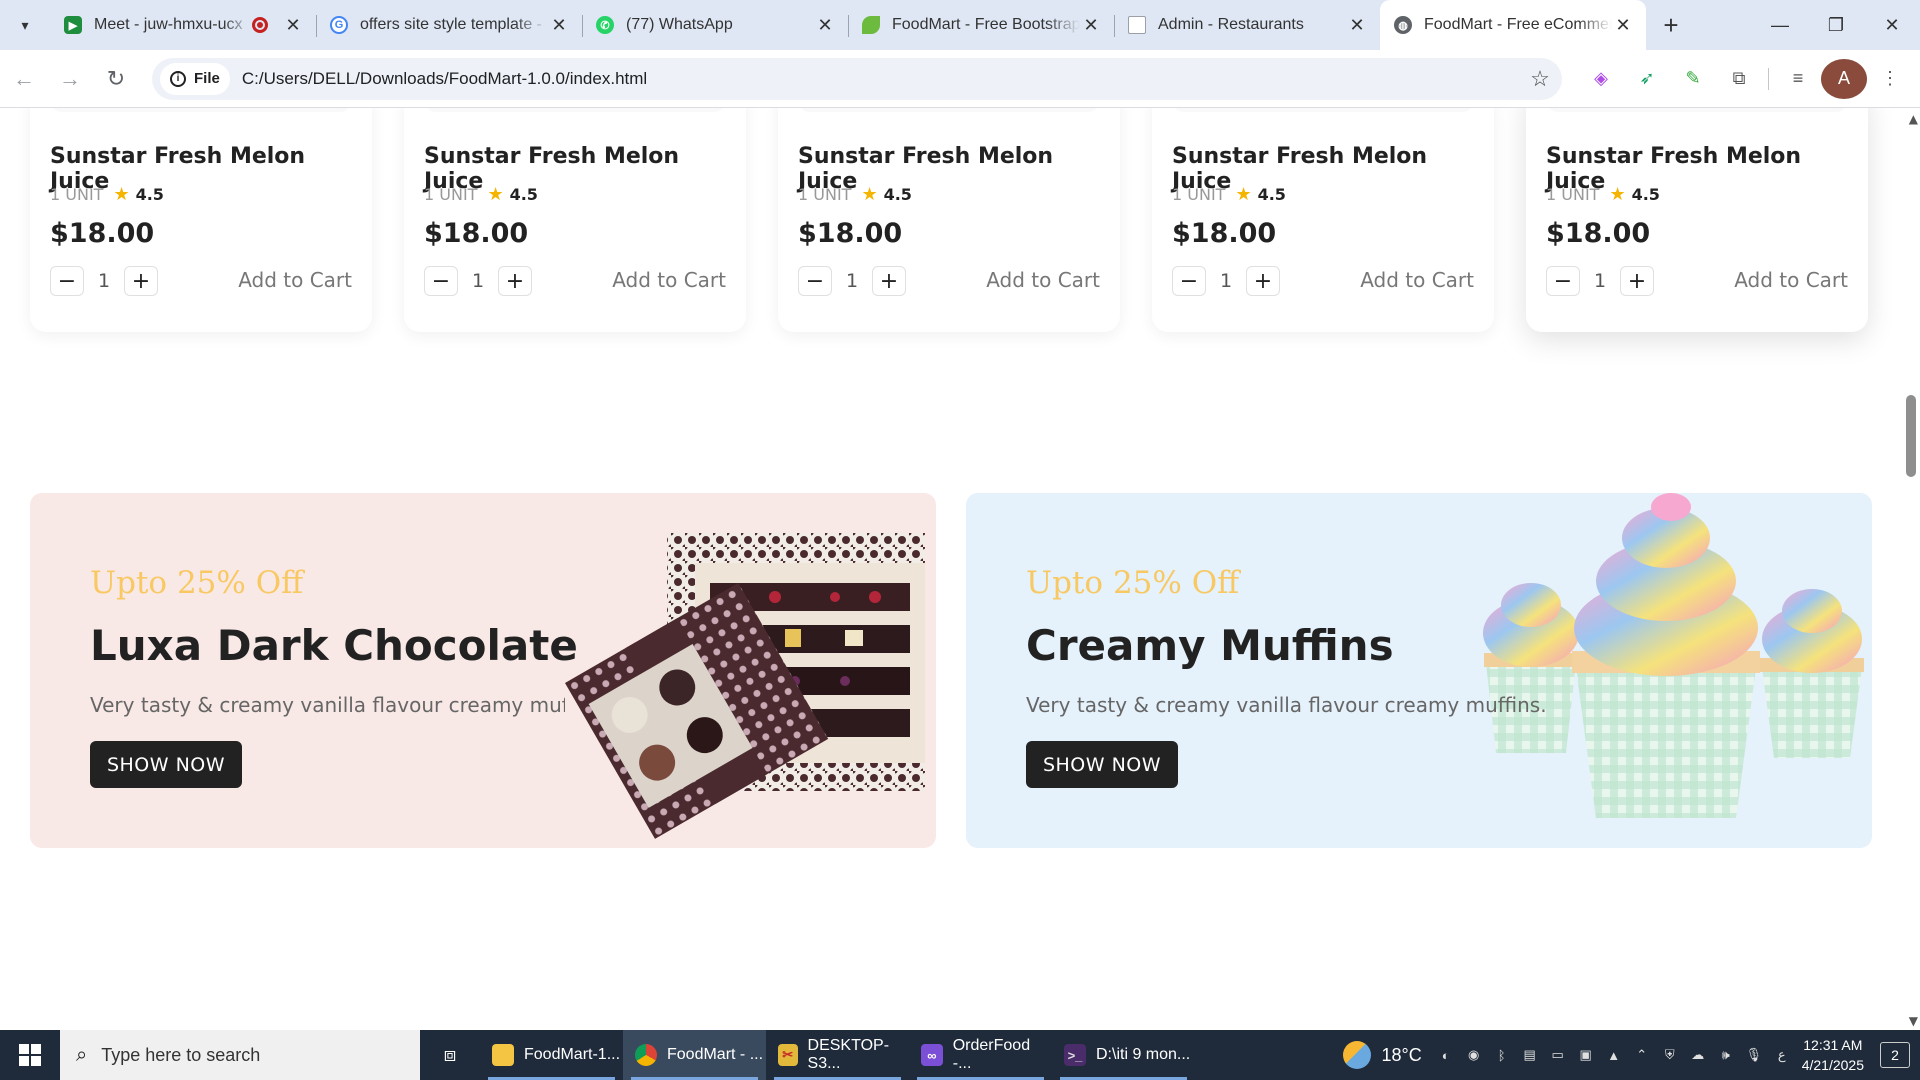 This screenshot has height=1080, width=1920. What do you see at coordinates (1603, 194) in the screenshot?
I see `product-meta: 1 UNIT ★ 4.5` at bounding box center [1603, 194].